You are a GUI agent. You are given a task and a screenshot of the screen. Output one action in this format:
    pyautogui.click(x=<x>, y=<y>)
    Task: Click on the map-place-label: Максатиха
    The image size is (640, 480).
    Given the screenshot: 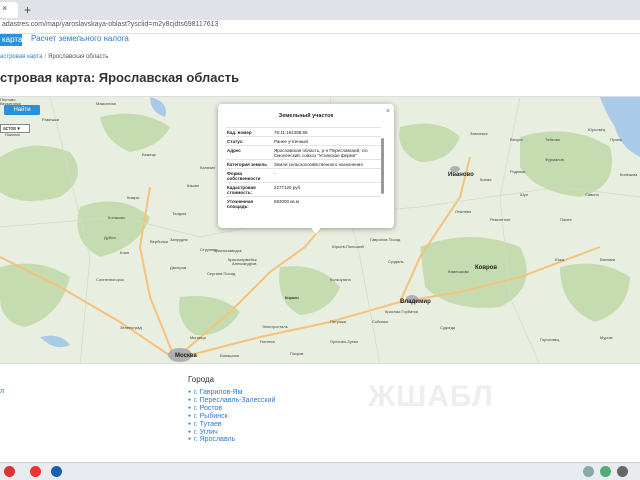 What is the action you would take?
    pyautogui.click(x=106, y=103)
    